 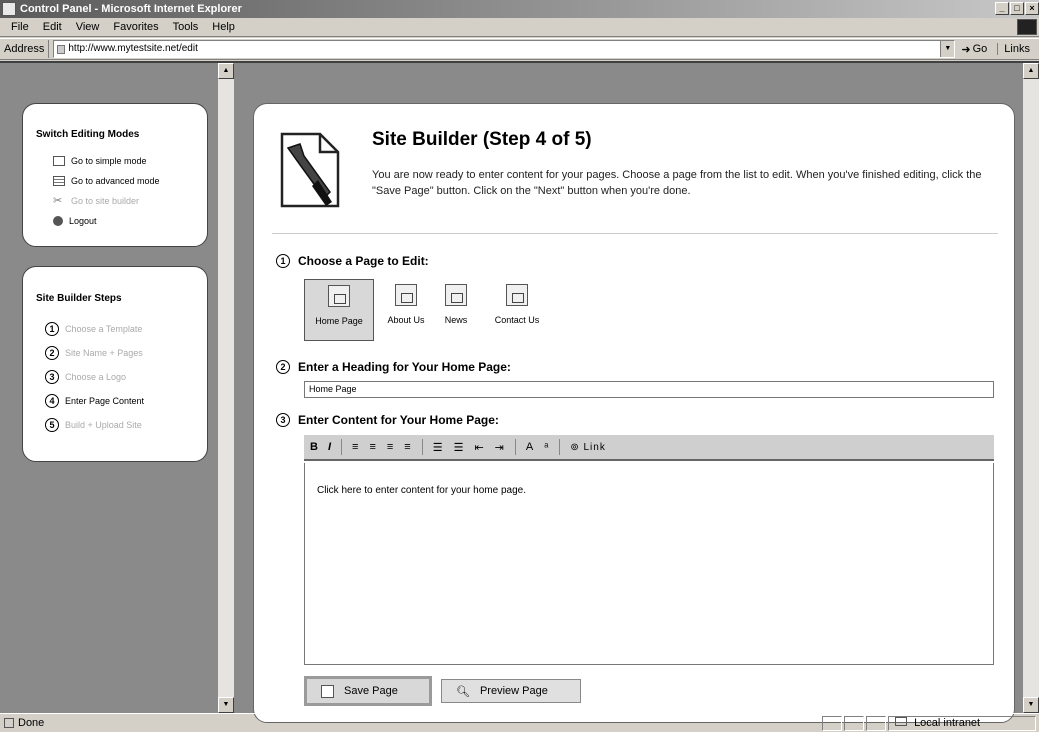 I want to click on close-button: ×, so click(x=1032, y=8).